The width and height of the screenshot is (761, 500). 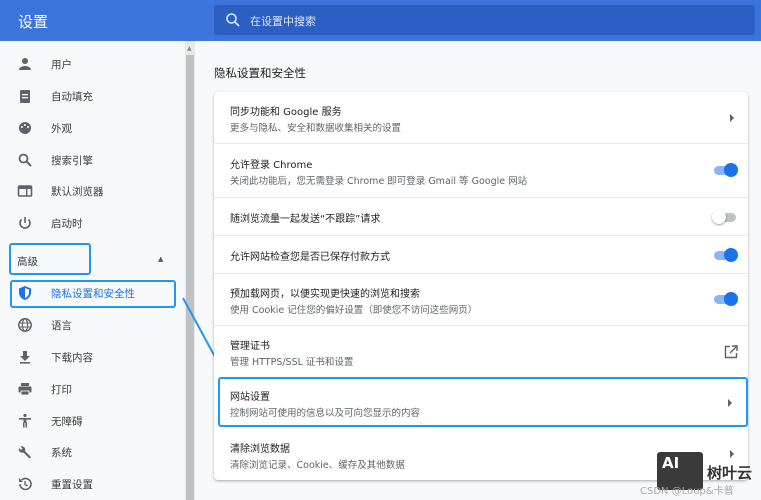 What do you see at coordinates (325, 413) in the screenshot?
I see `row-subtitle: 控制网站可使用的信息以及可向您显示的内容` at bounding box center [325, 413].